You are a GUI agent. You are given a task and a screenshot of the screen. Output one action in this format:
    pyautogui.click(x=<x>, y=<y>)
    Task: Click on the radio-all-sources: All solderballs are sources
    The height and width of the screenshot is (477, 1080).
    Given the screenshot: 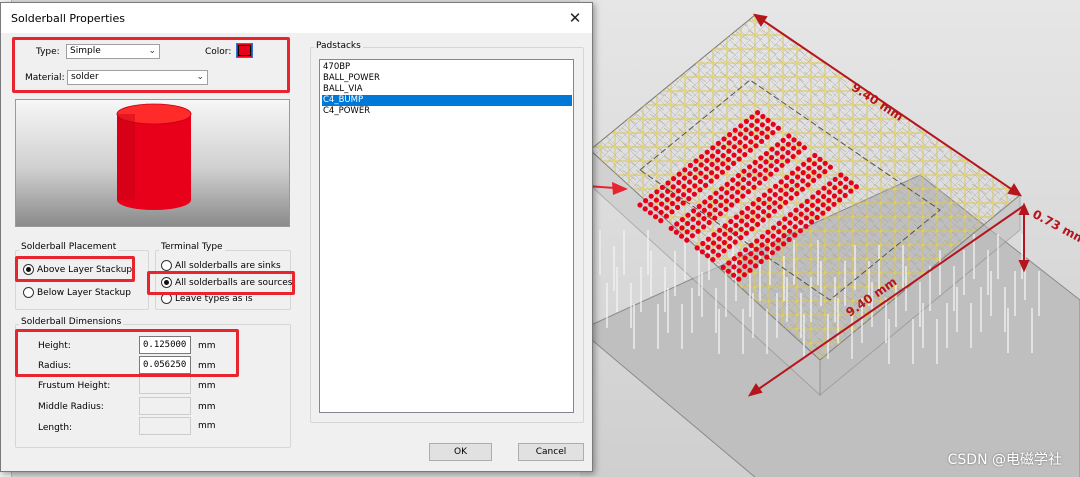 What is the action you would take?
    pyautogui.click(x=226, y=282)
    